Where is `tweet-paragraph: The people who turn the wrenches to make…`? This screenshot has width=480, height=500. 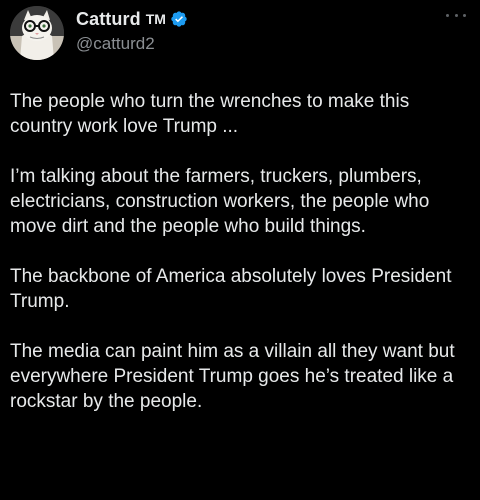
tweet-paragraph: The people who turn the wrenches to make… is located at coordinates (210, 114).